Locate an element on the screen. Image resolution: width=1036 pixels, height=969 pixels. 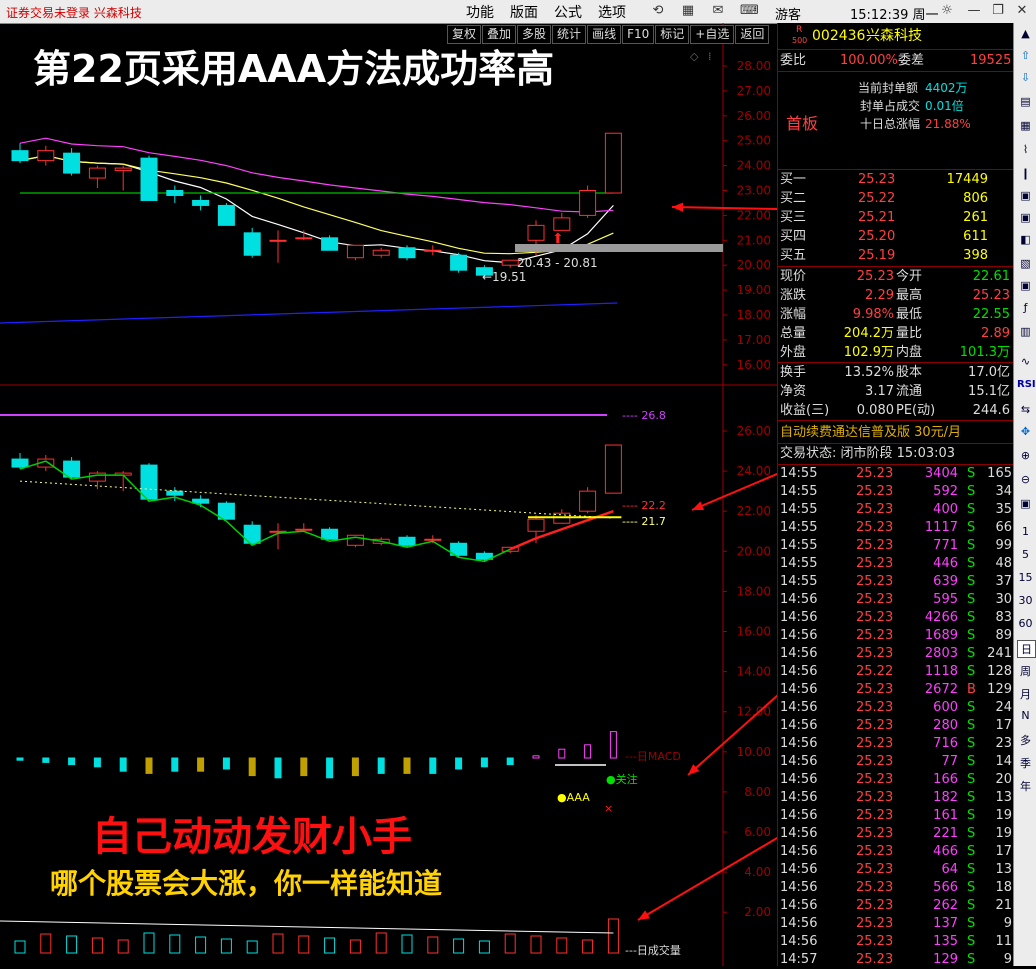
line-chart-icon: ⌇ is located at coordinates (1025, 149).